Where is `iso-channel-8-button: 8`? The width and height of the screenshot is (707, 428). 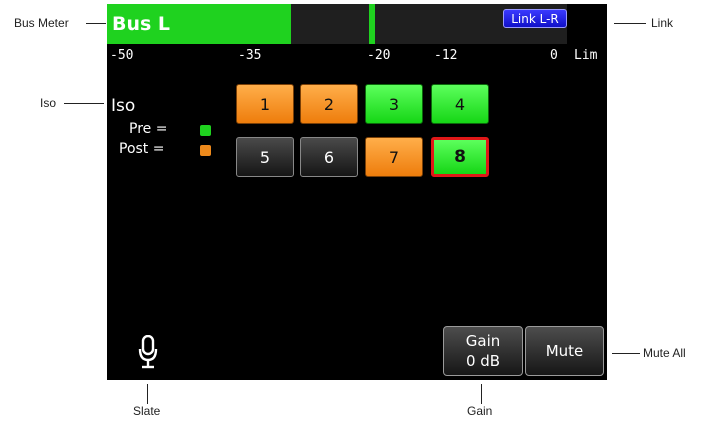
iso-channel-8-button: 8 is located at coordinates (460, 157).